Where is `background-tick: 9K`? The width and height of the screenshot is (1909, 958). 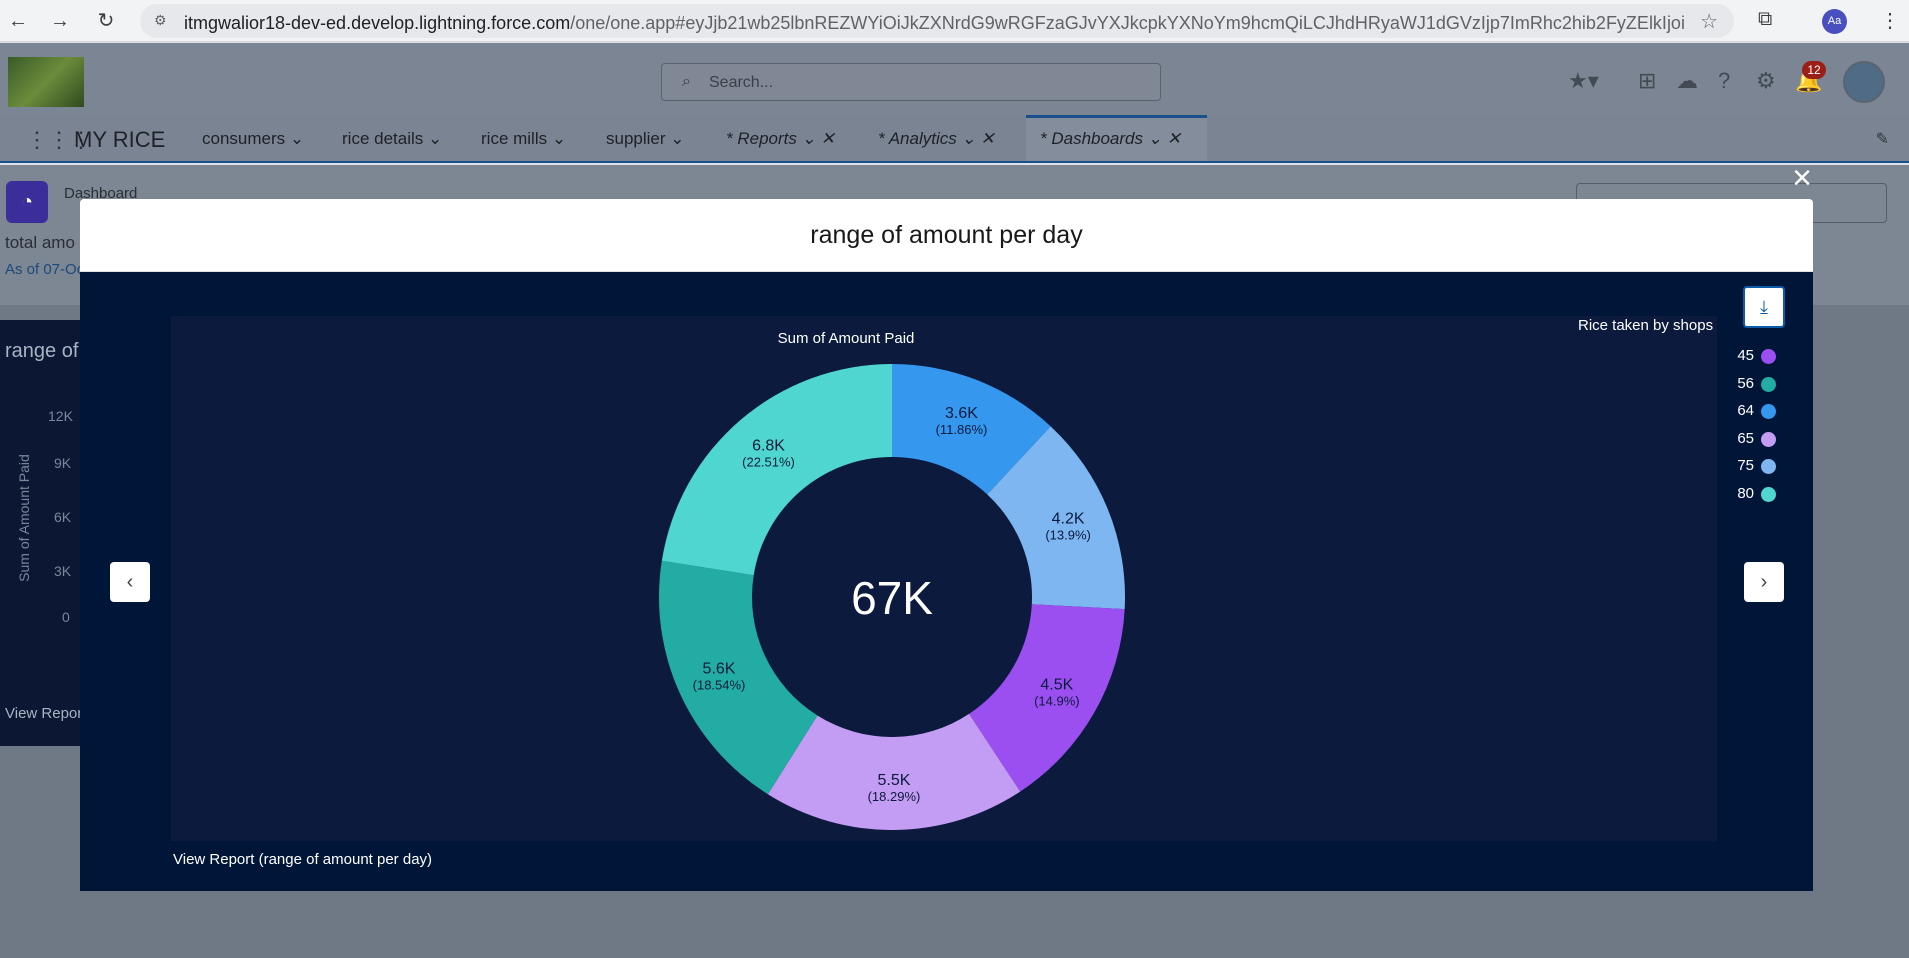
background-tick: 9K is located at coordinates (63, 463).